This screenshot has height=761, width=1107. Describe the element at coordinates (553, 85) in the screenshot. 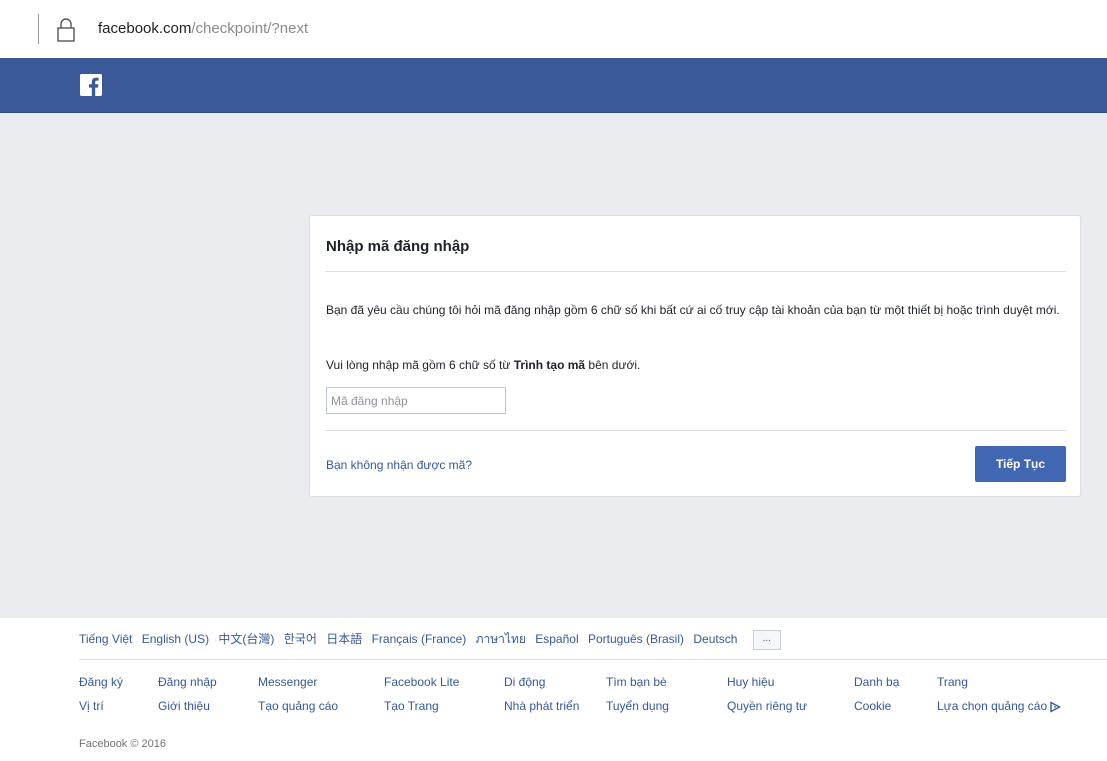

I see `facebook-header` at that location.